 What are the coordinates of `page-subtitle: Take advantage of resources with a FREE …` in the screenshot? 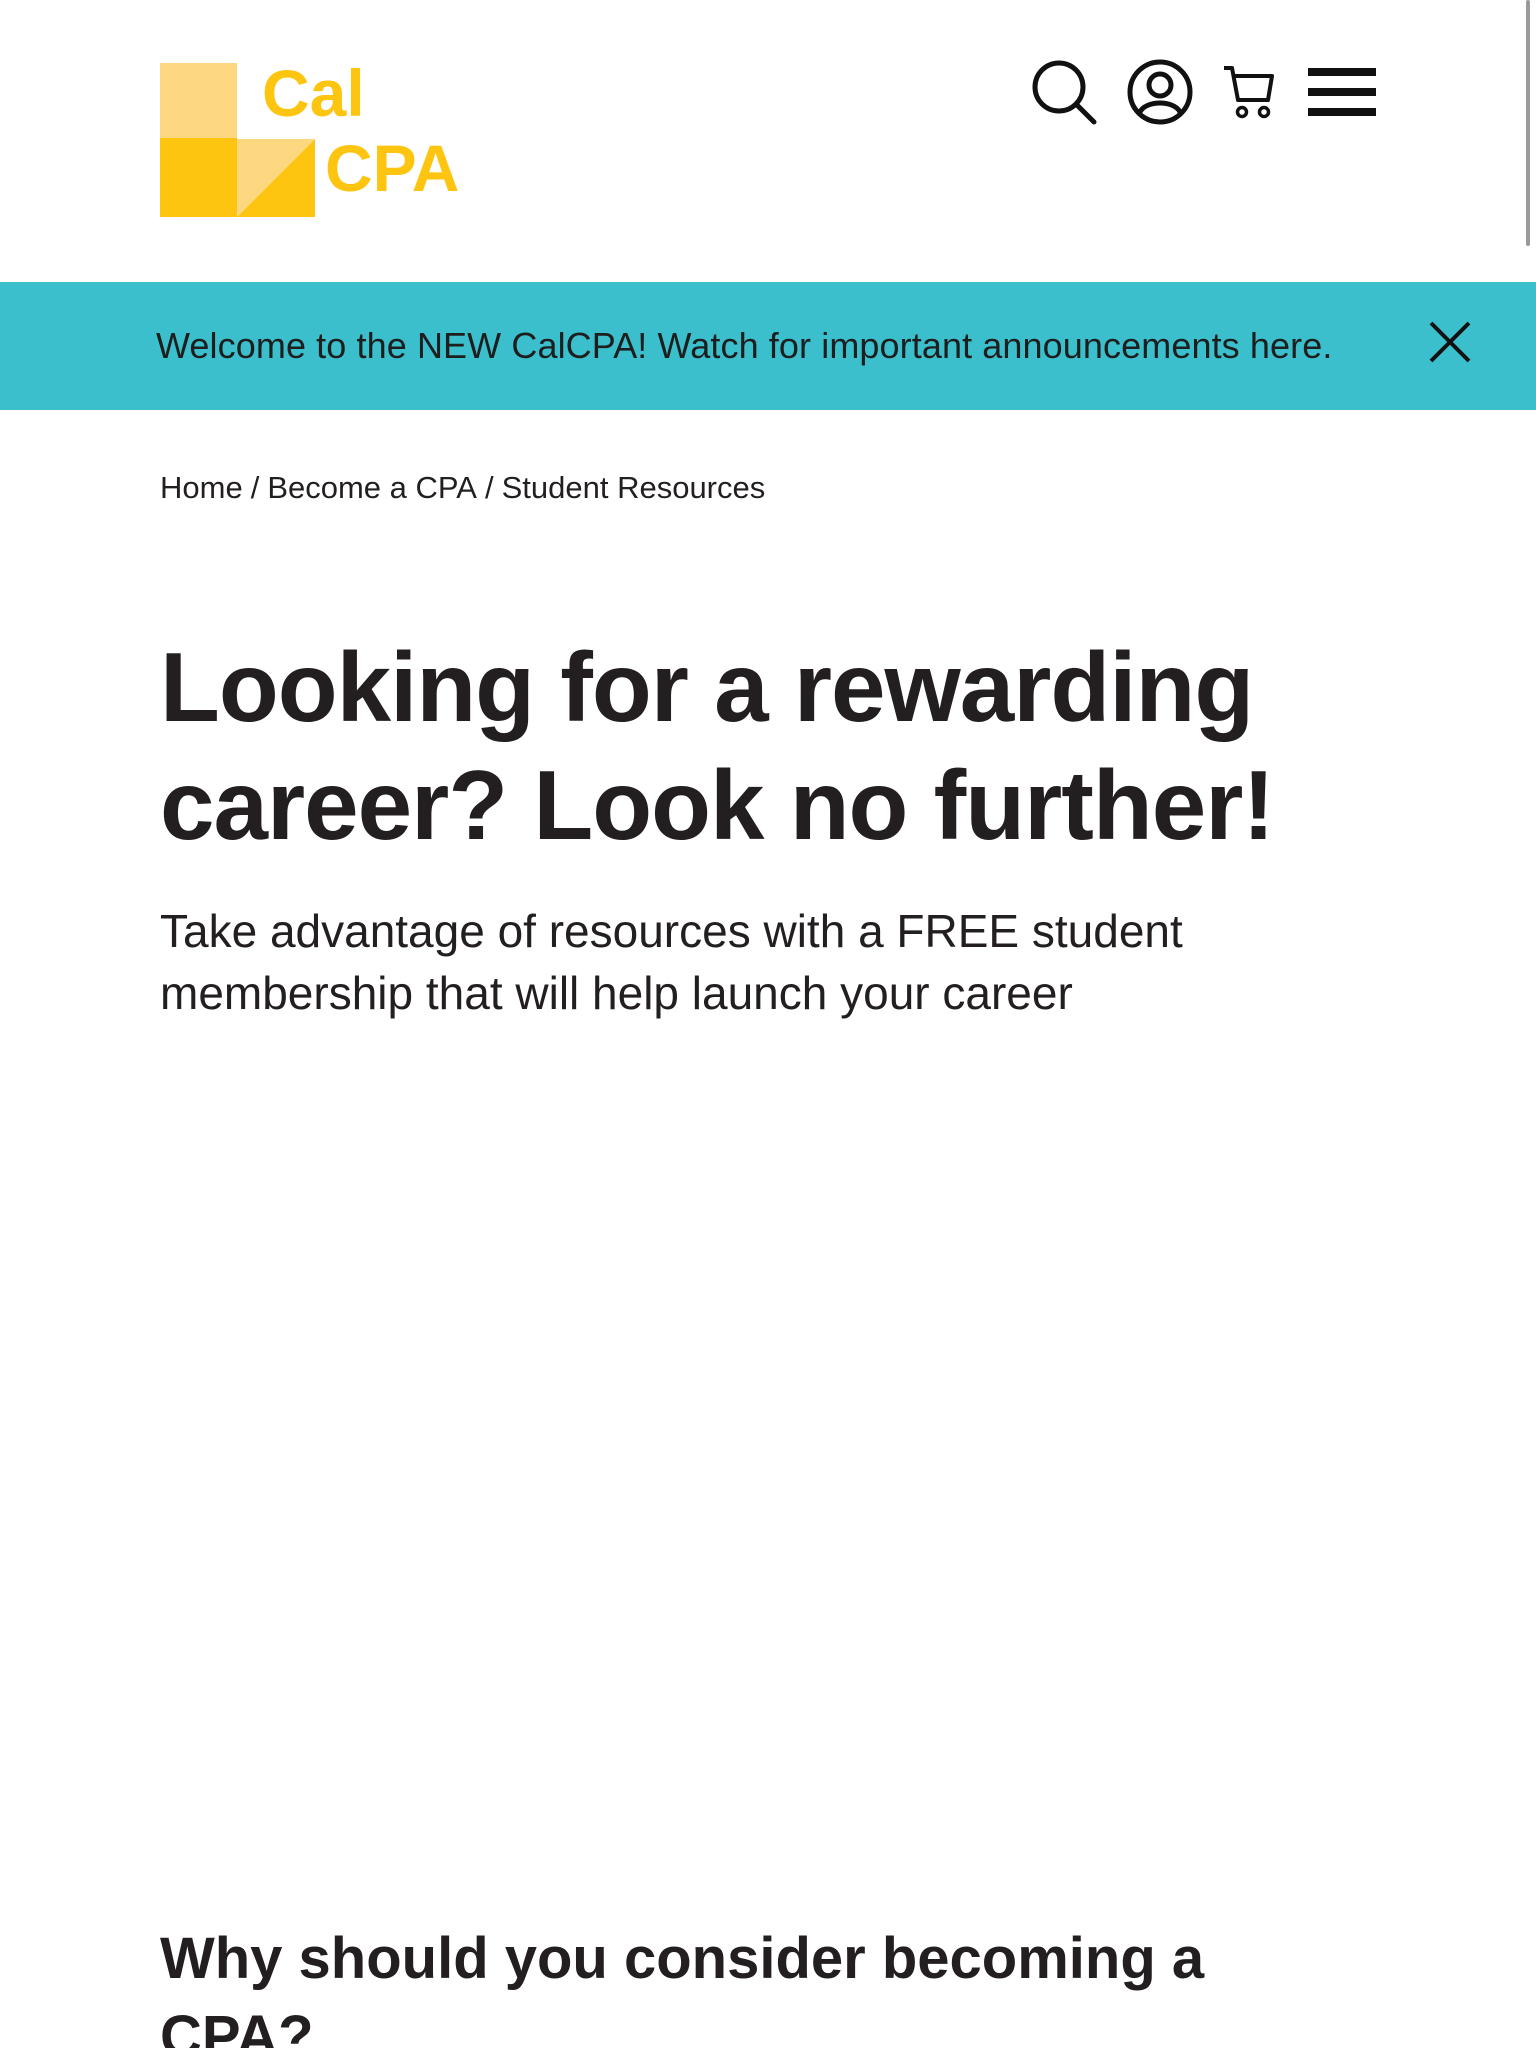 It's located at (671, 962).